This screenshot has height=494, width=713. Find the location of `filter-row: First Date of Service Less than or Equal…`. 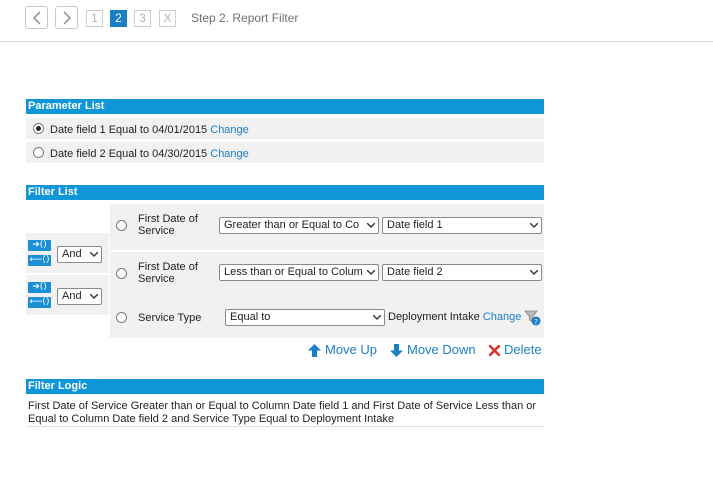

filter-row: First Date of Service Less than or Equal… is located at coordinates (327, 275).